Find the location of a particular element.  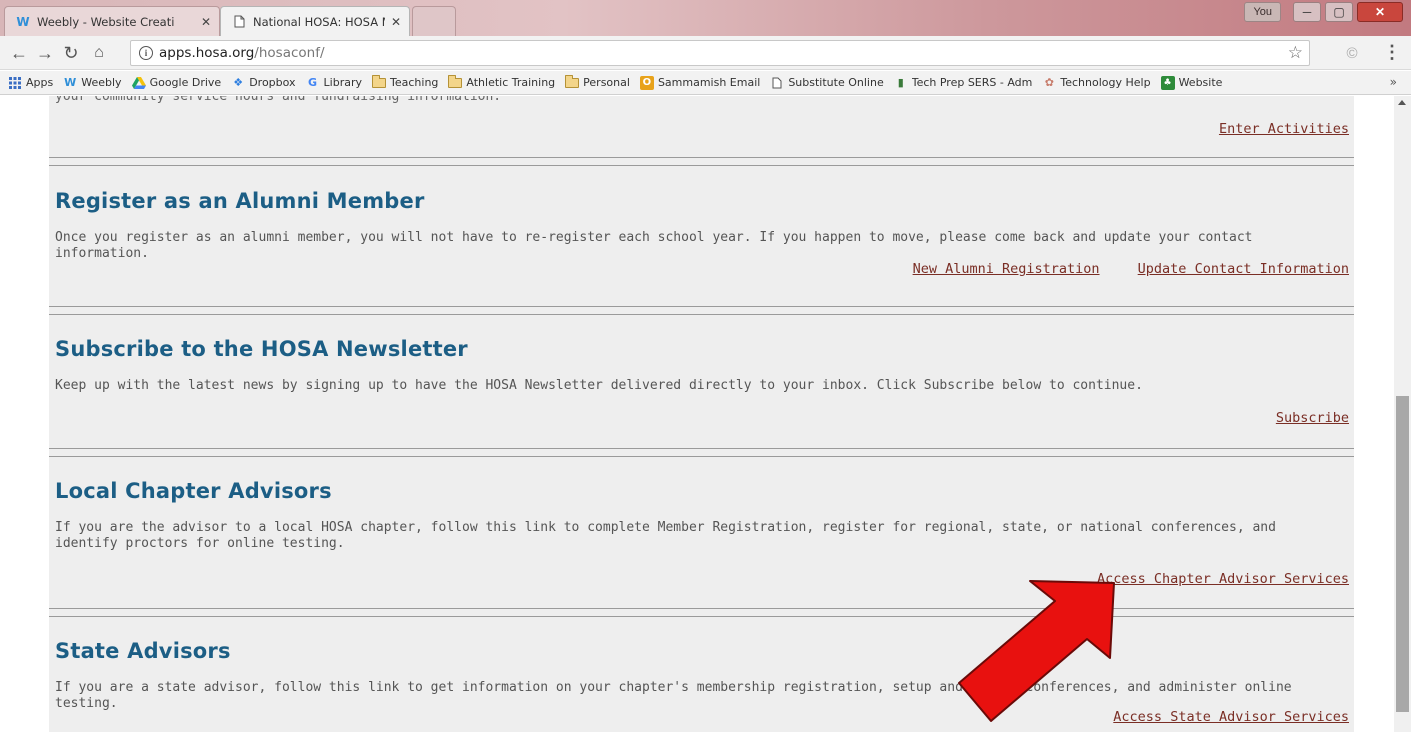

bookmark-label: Personal is located at coordinates (606, 82).